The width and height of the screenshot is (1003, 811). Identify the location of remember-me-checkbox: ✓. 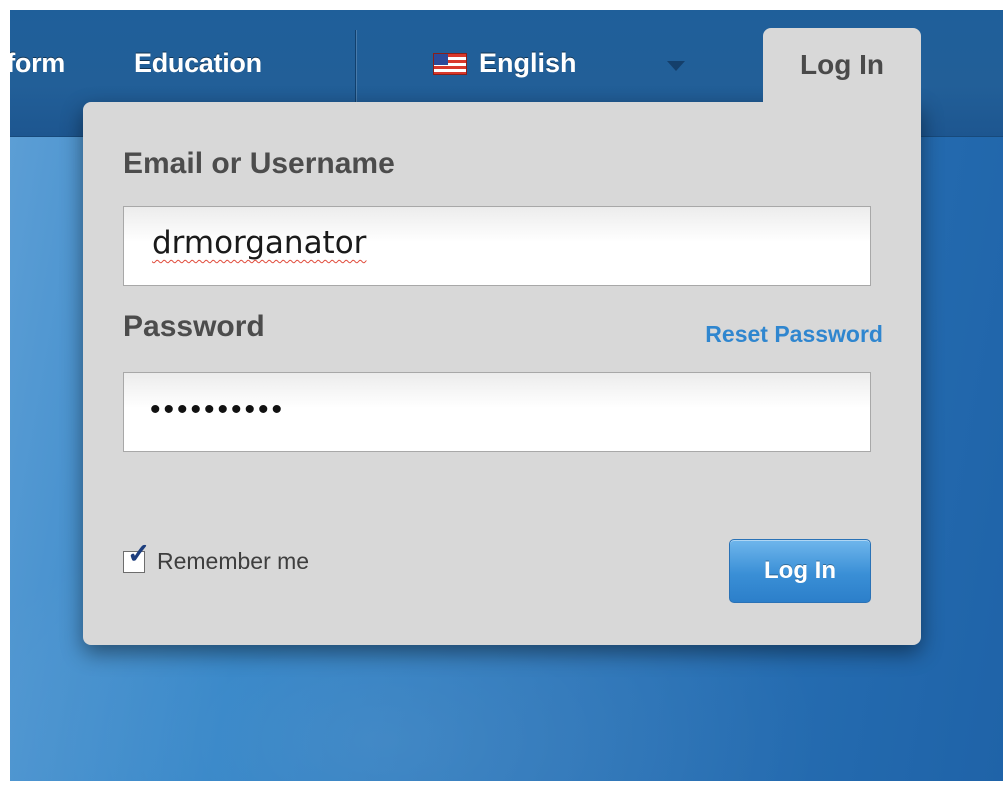
(136, 556).